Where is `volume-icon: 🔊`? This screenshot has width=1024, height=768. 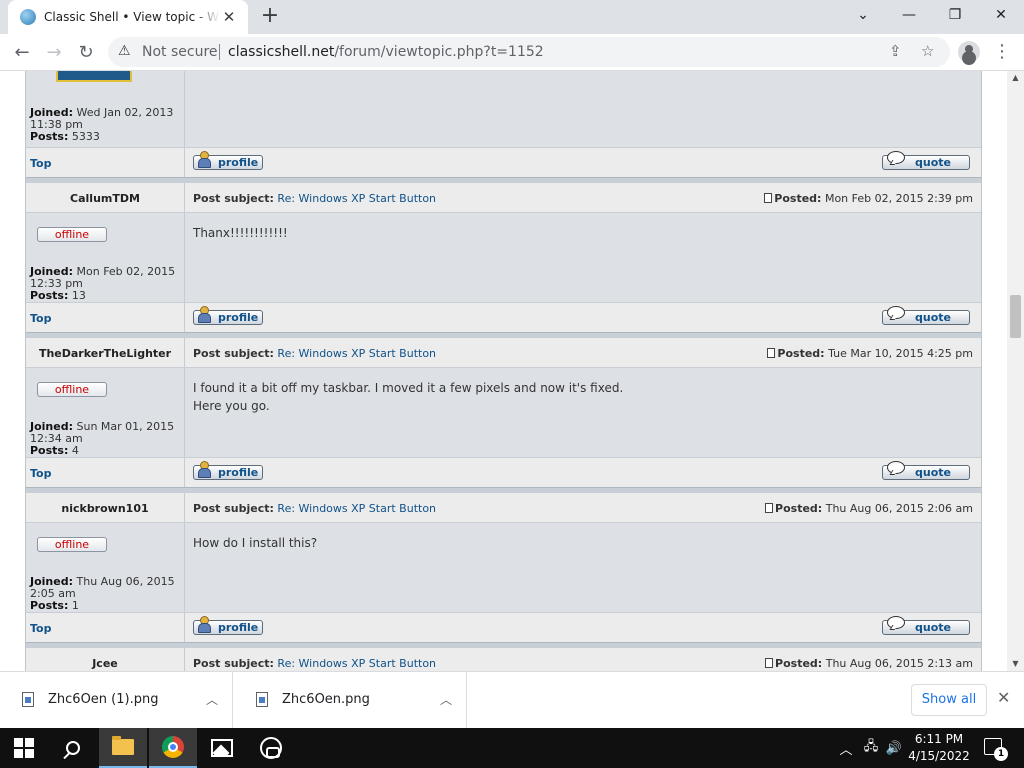 volume-icon: 🔊 is located at coordinates (894, 748).